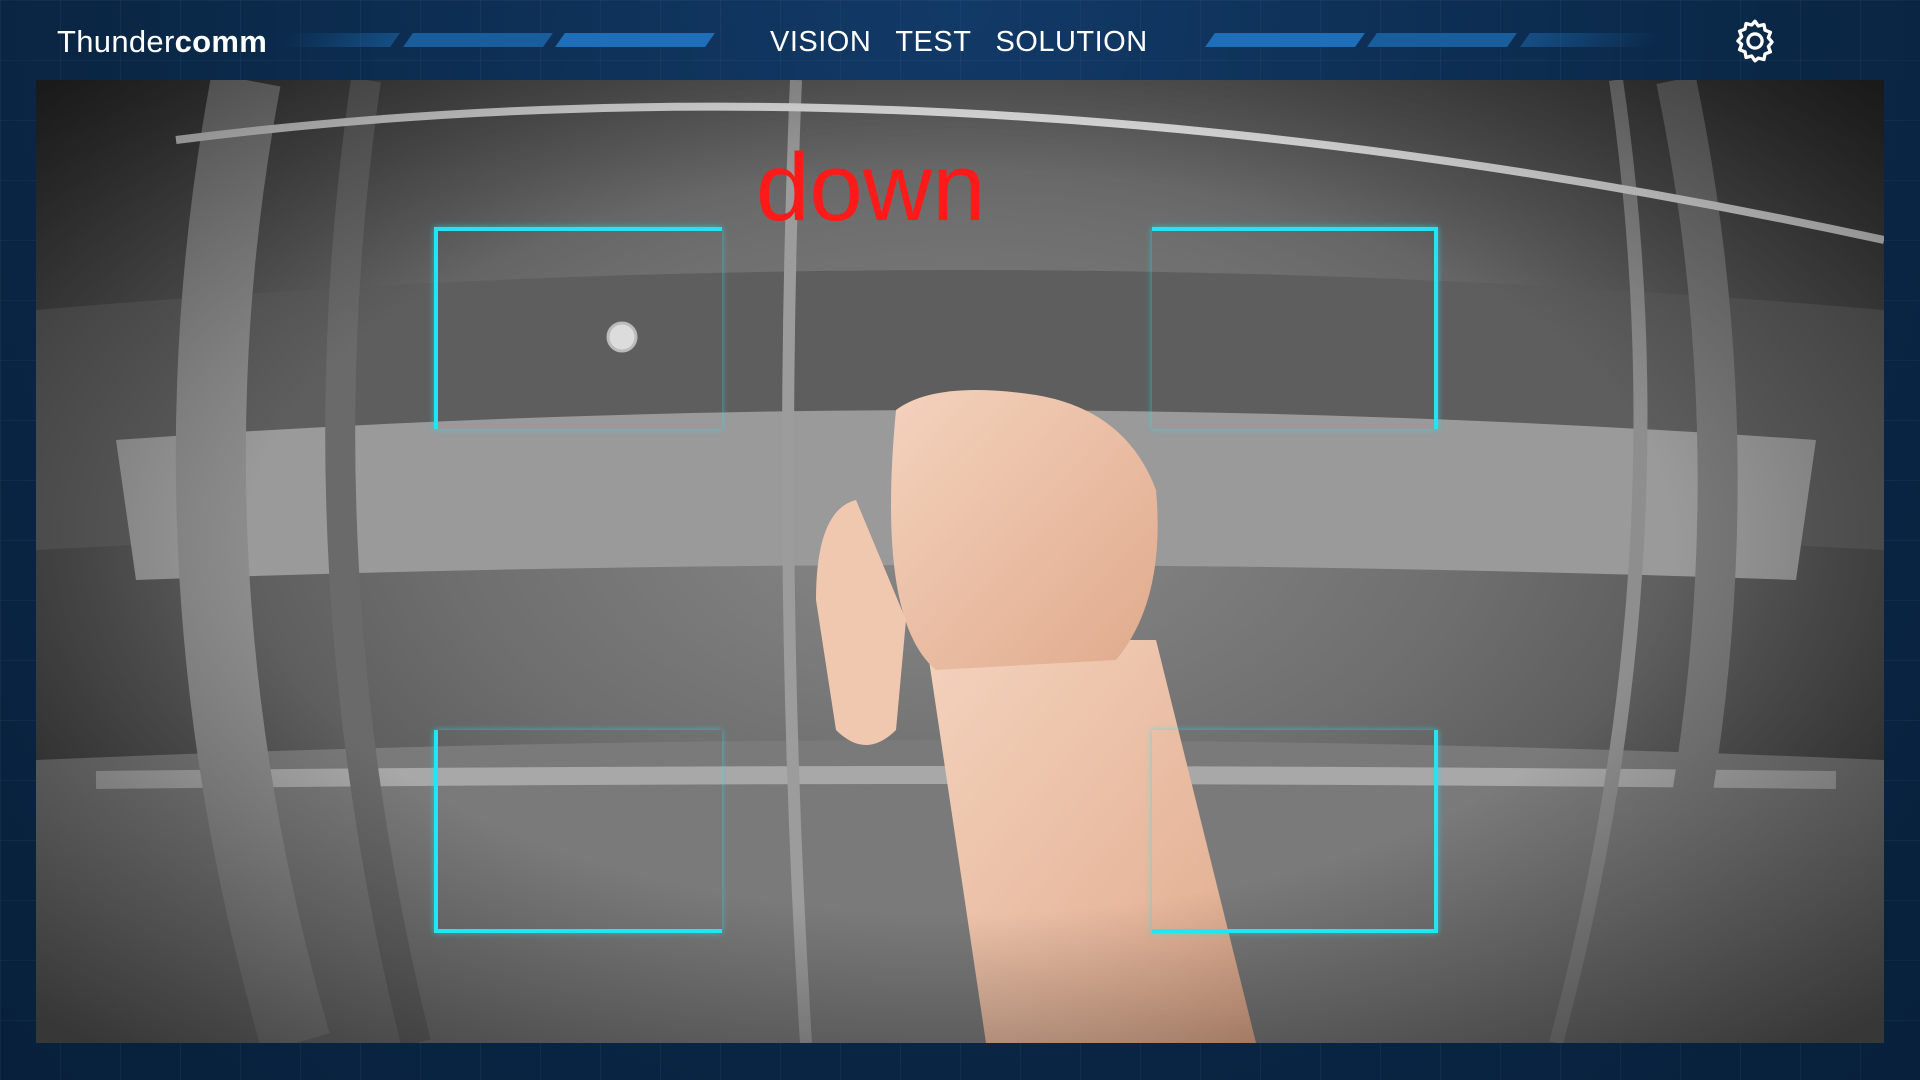  What do you see at coordinates (116, 41) in the screenshot?
I see `brand-logo-part1: Thunder` at bounding box center [116, 41].